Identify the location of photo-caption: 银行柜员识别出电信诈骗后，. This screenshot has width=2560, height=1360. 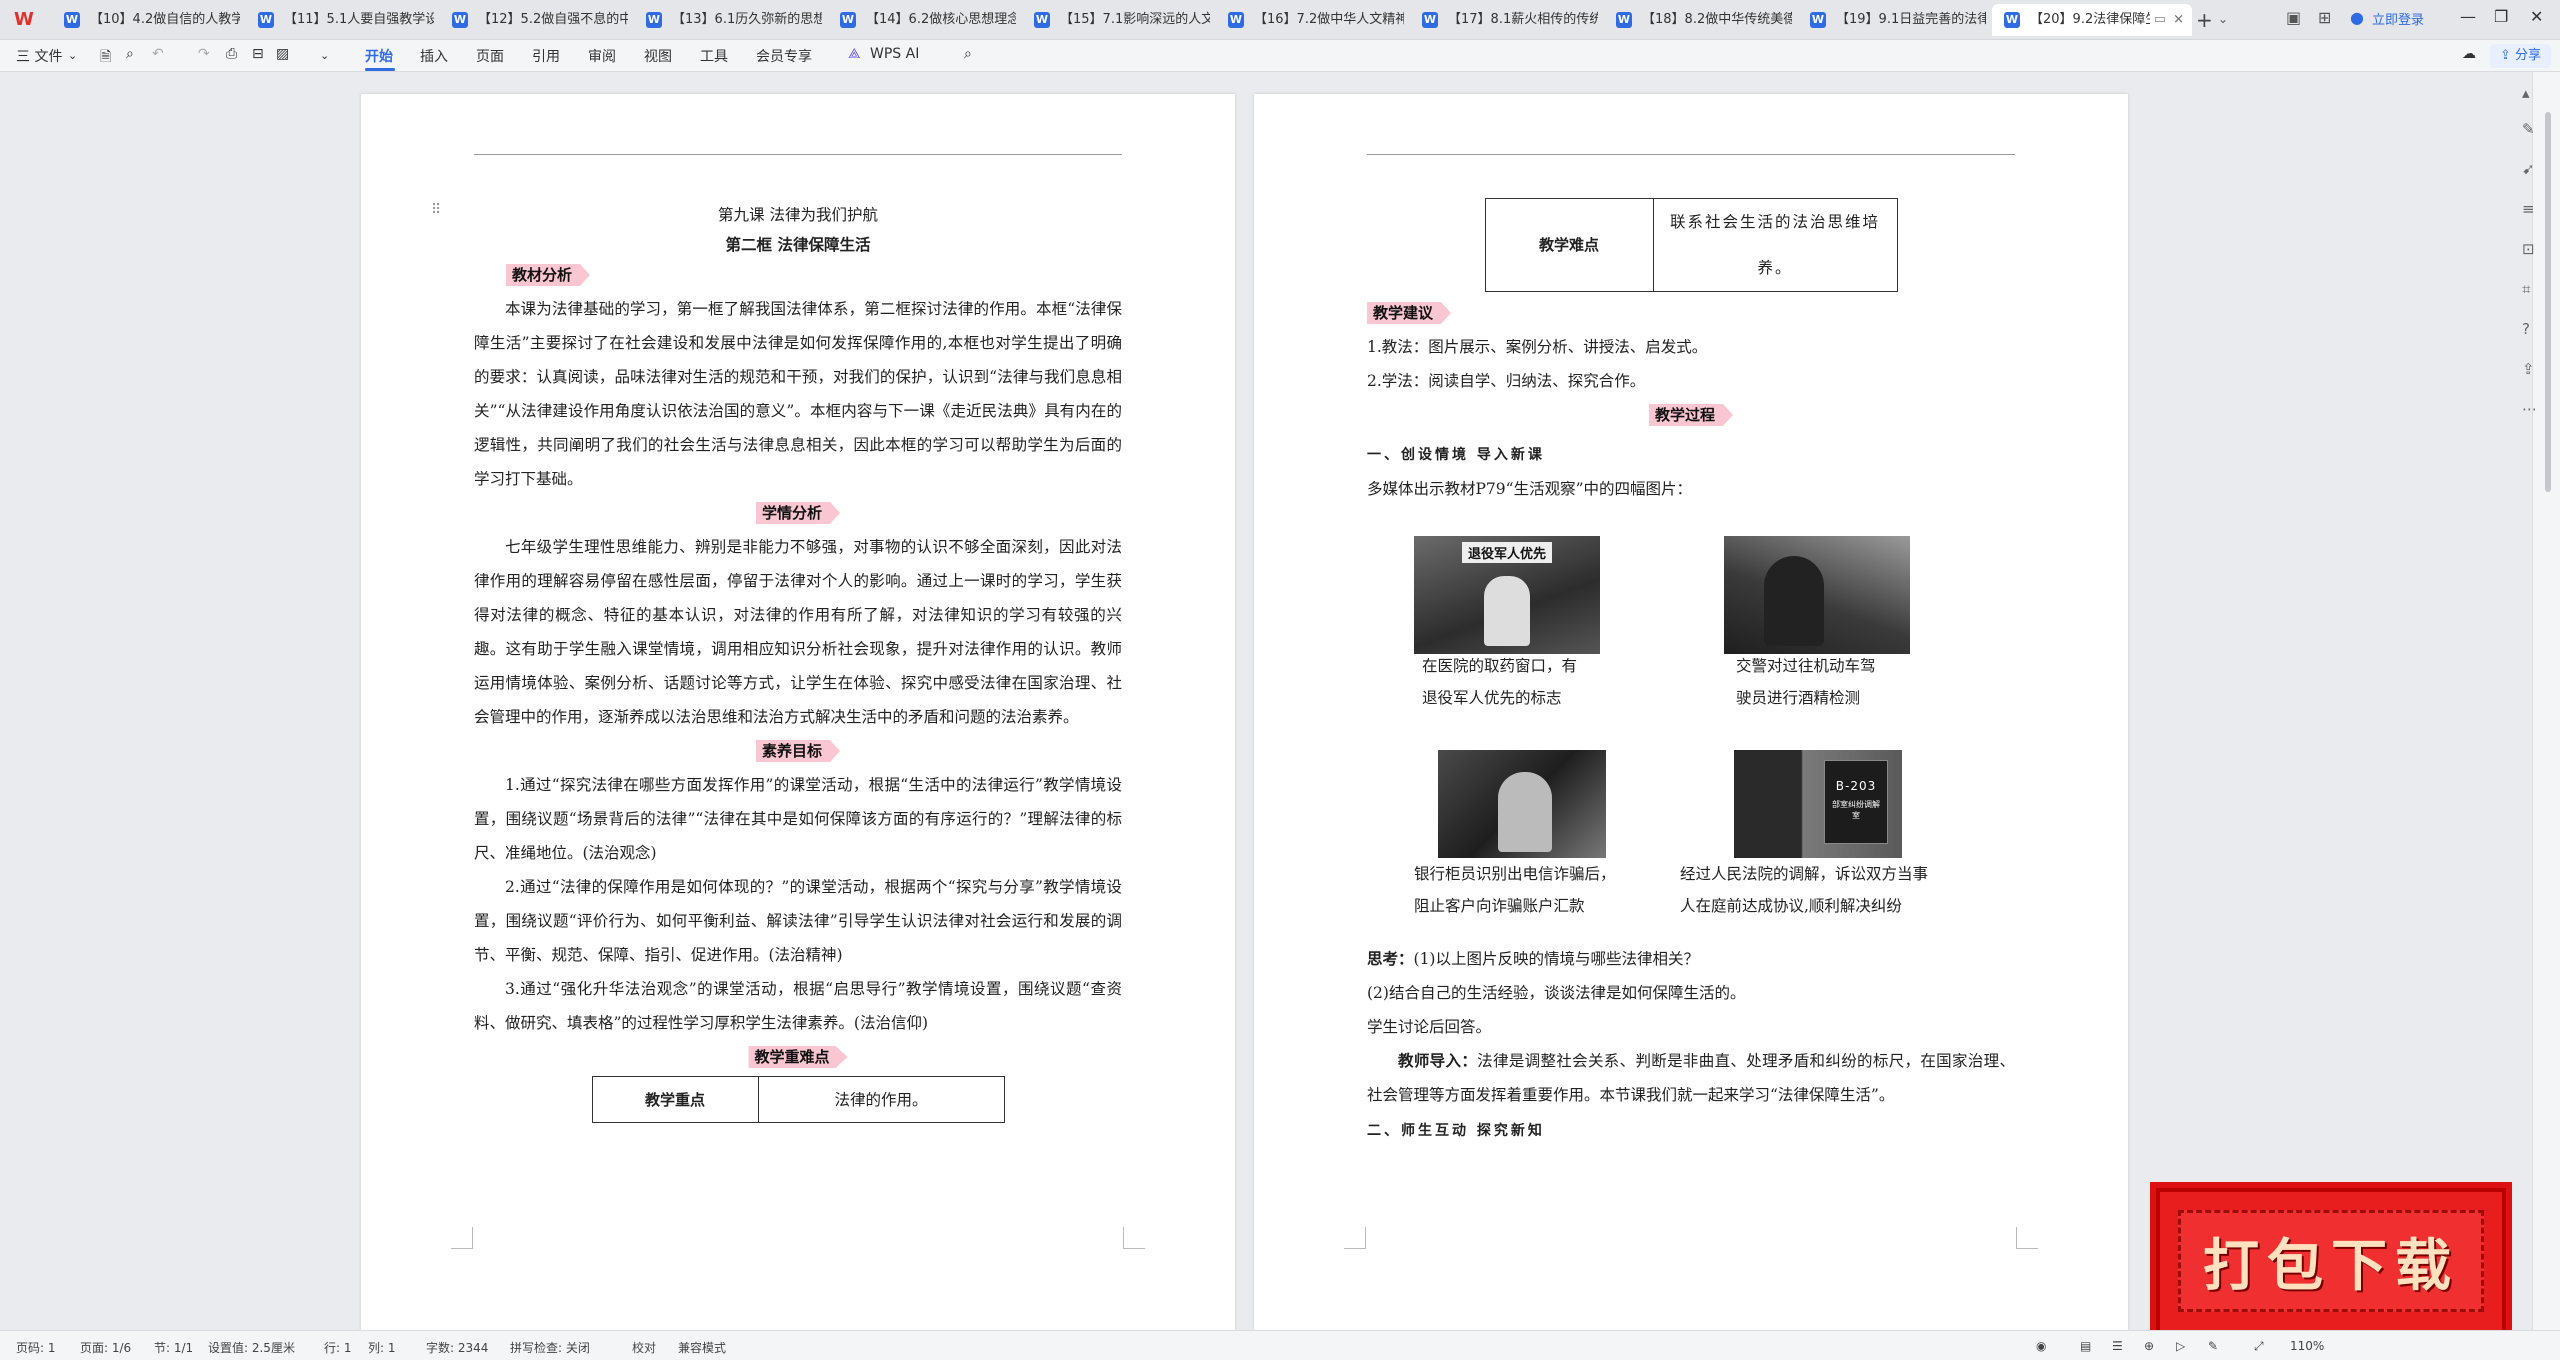
(1515, 874).